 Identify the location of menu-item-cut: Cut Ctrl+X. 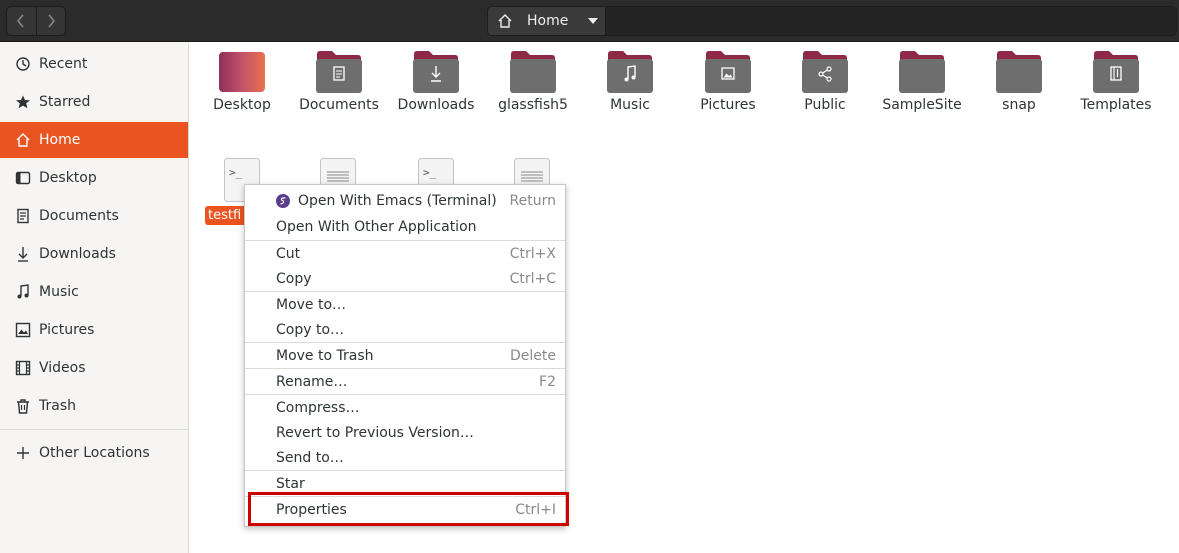
(405, 253).